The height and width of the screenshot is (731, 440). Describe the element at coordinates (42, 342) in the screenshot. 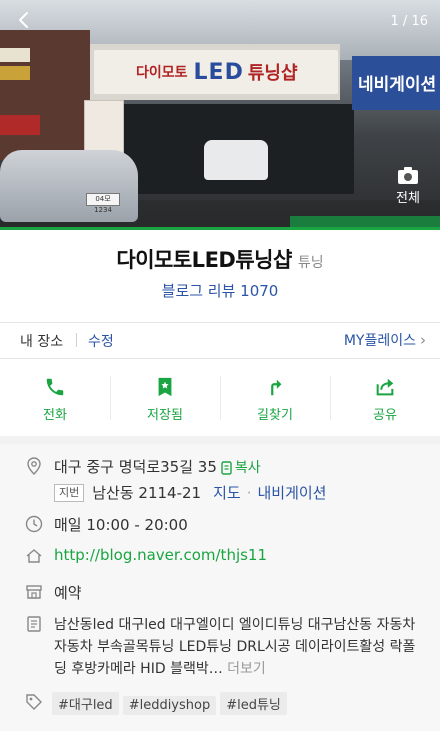

I see `my-place-label: 내 장소` at that location.